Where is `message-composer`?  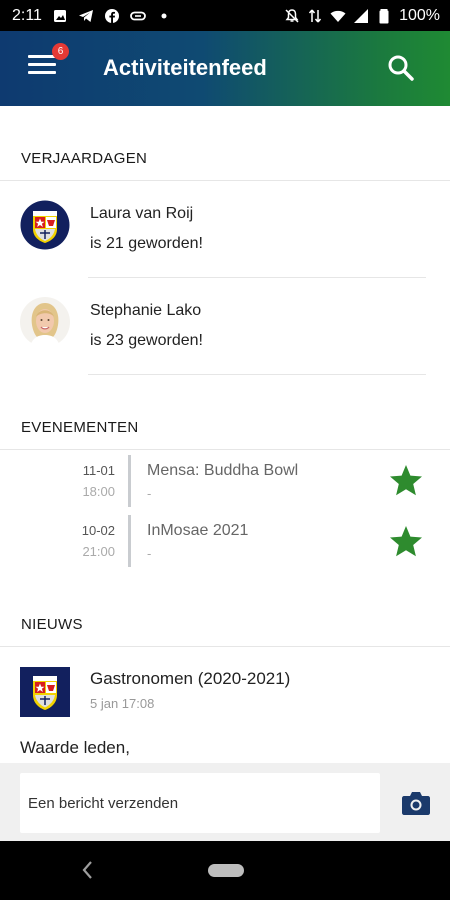
message-composer is located at coordinates (225, 802).